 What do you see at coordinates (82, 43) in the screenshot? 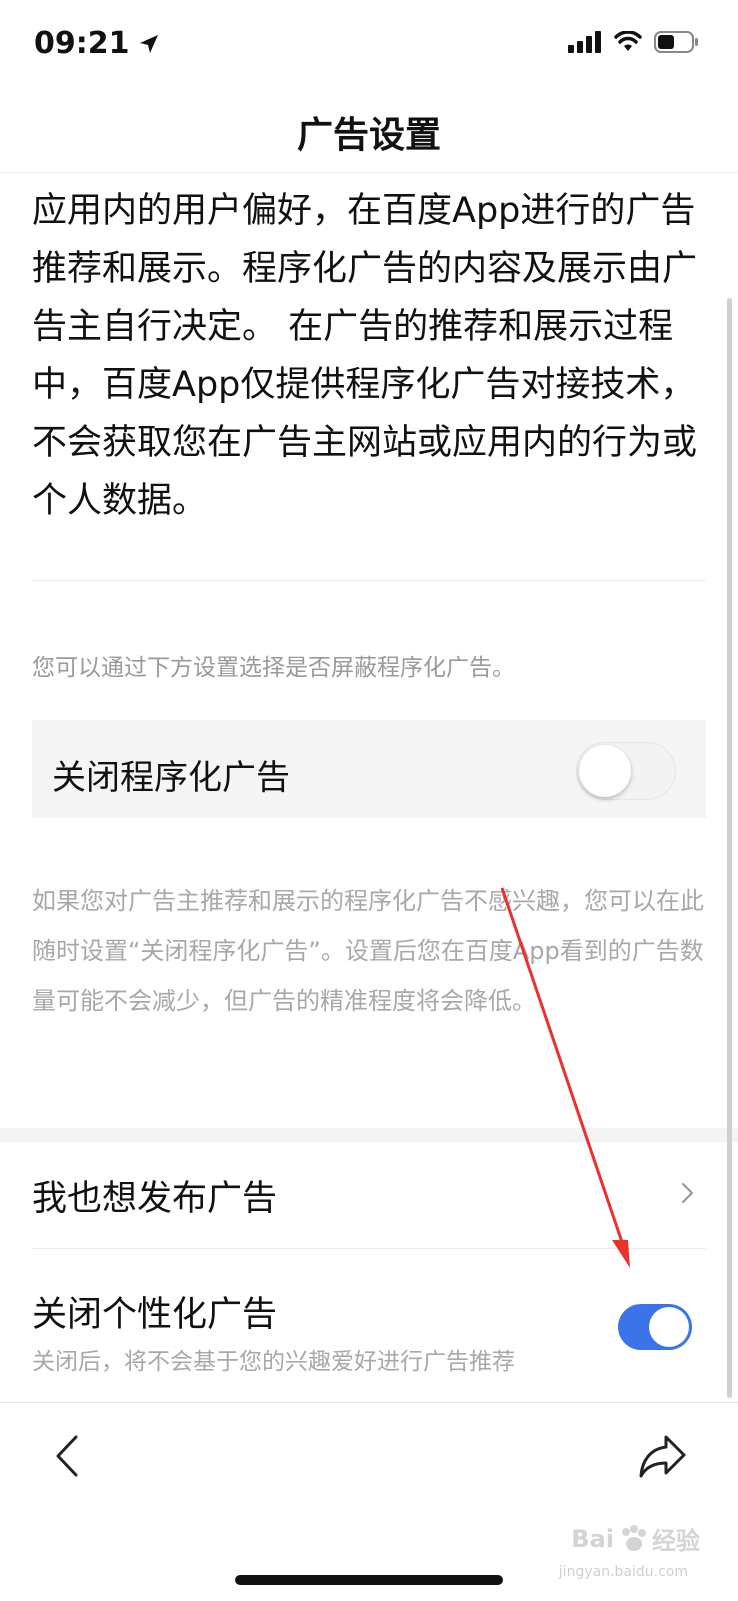
I see `status-time: 09:21` at bounding box center [82, 43].